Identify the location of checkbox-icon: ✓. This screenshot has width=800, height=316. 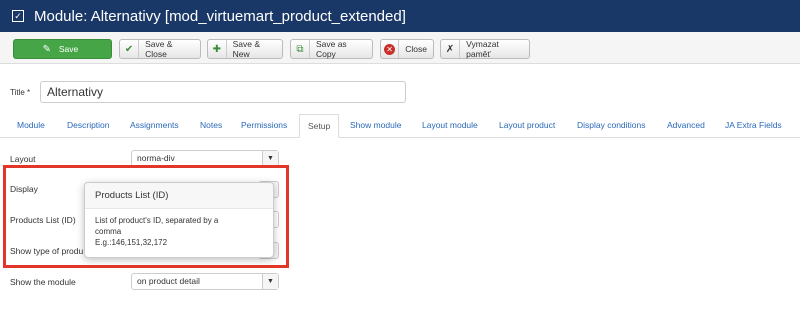
(18, 16).